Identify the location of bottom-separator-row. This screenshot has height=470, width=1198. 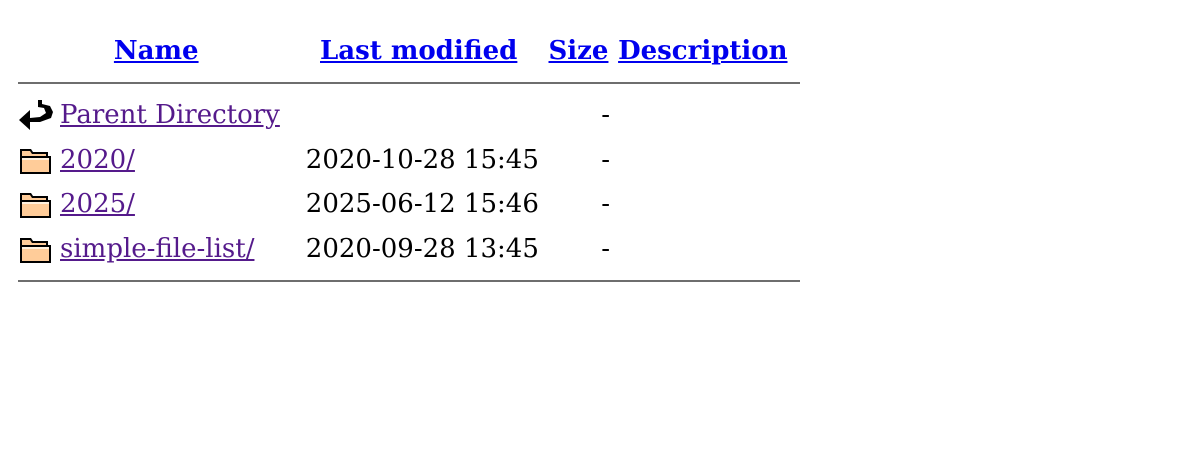
(409, 281).